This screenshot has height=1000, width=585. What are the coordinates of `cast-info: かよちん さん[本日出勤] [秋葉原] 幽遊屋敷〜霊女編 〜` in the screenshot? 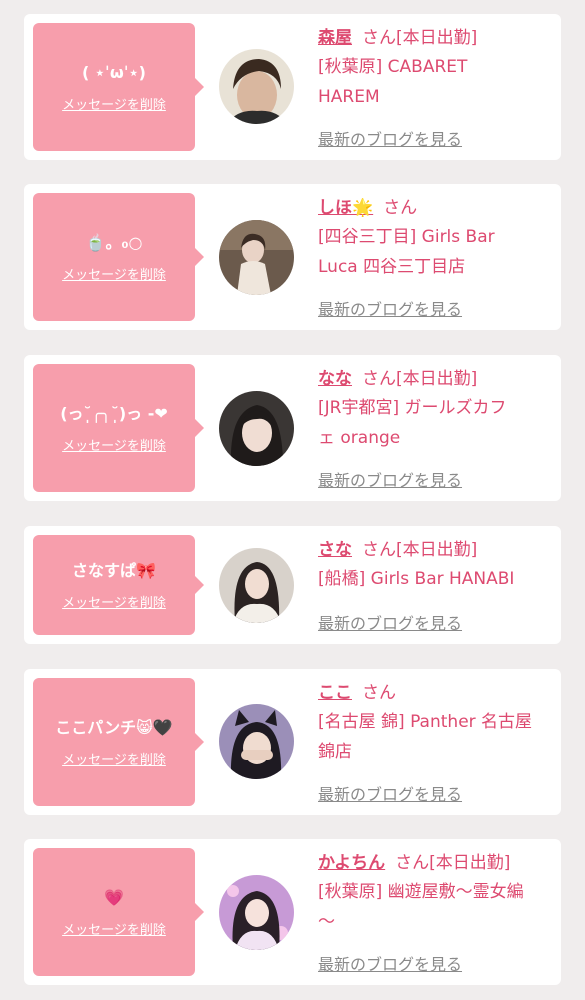 It's located at (436, 893).